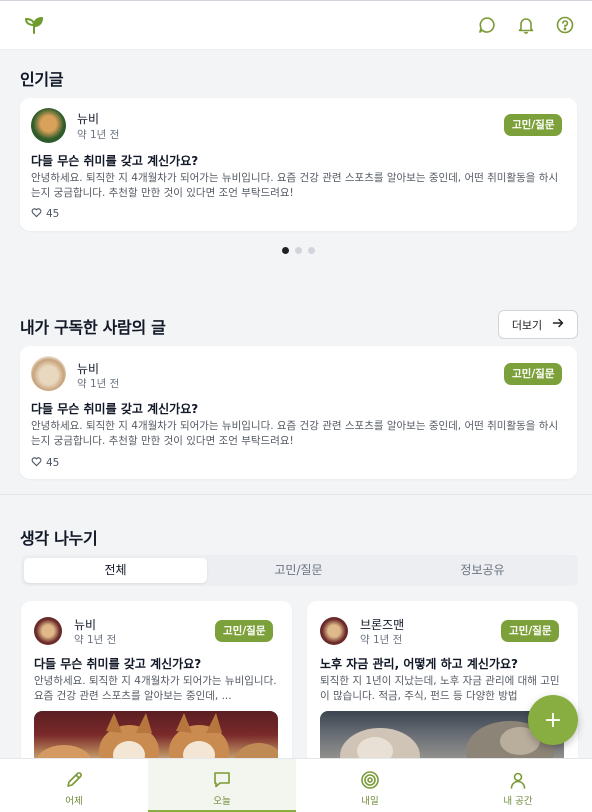  I want to click on plus-icon: +, so click(553, 720).